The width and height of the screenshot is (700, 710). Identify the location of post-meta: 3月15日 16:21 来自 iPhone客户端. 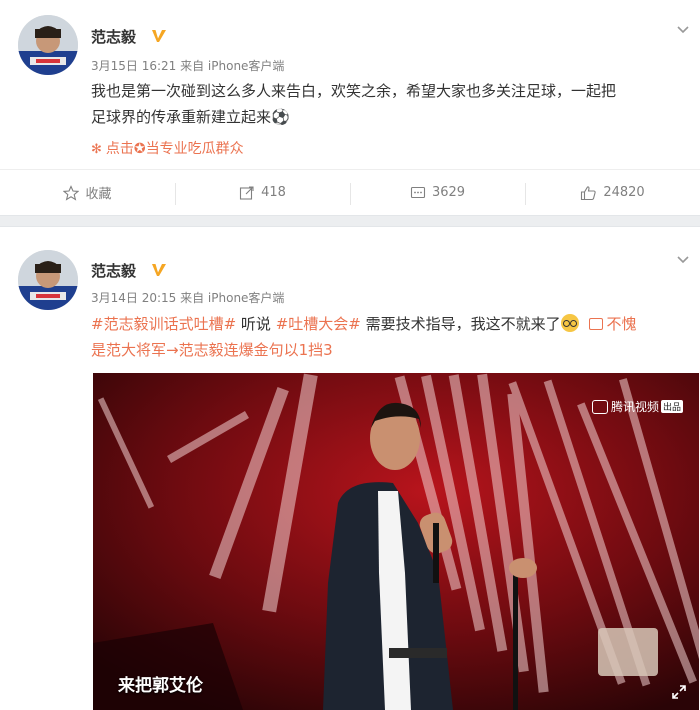
(187, 65).